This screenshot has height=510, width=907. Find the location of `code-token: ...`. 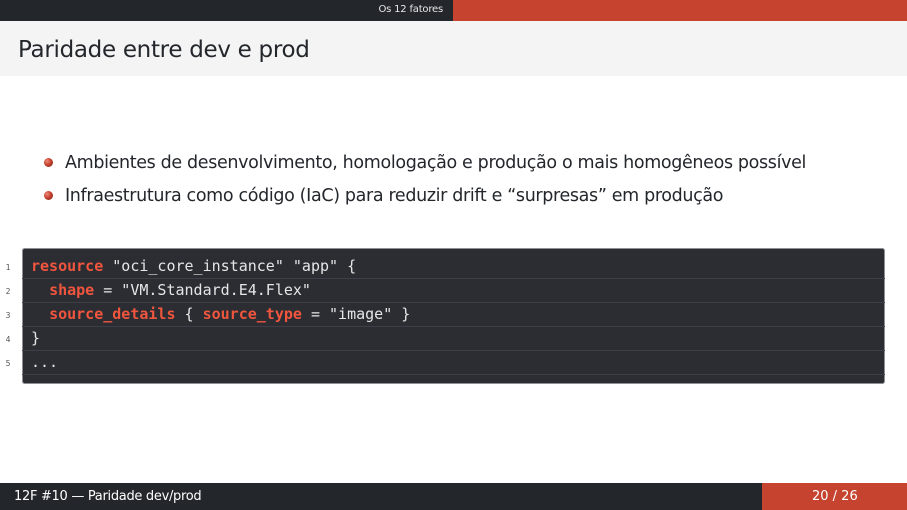

code-token: ... is located at coordinates (45, 362).